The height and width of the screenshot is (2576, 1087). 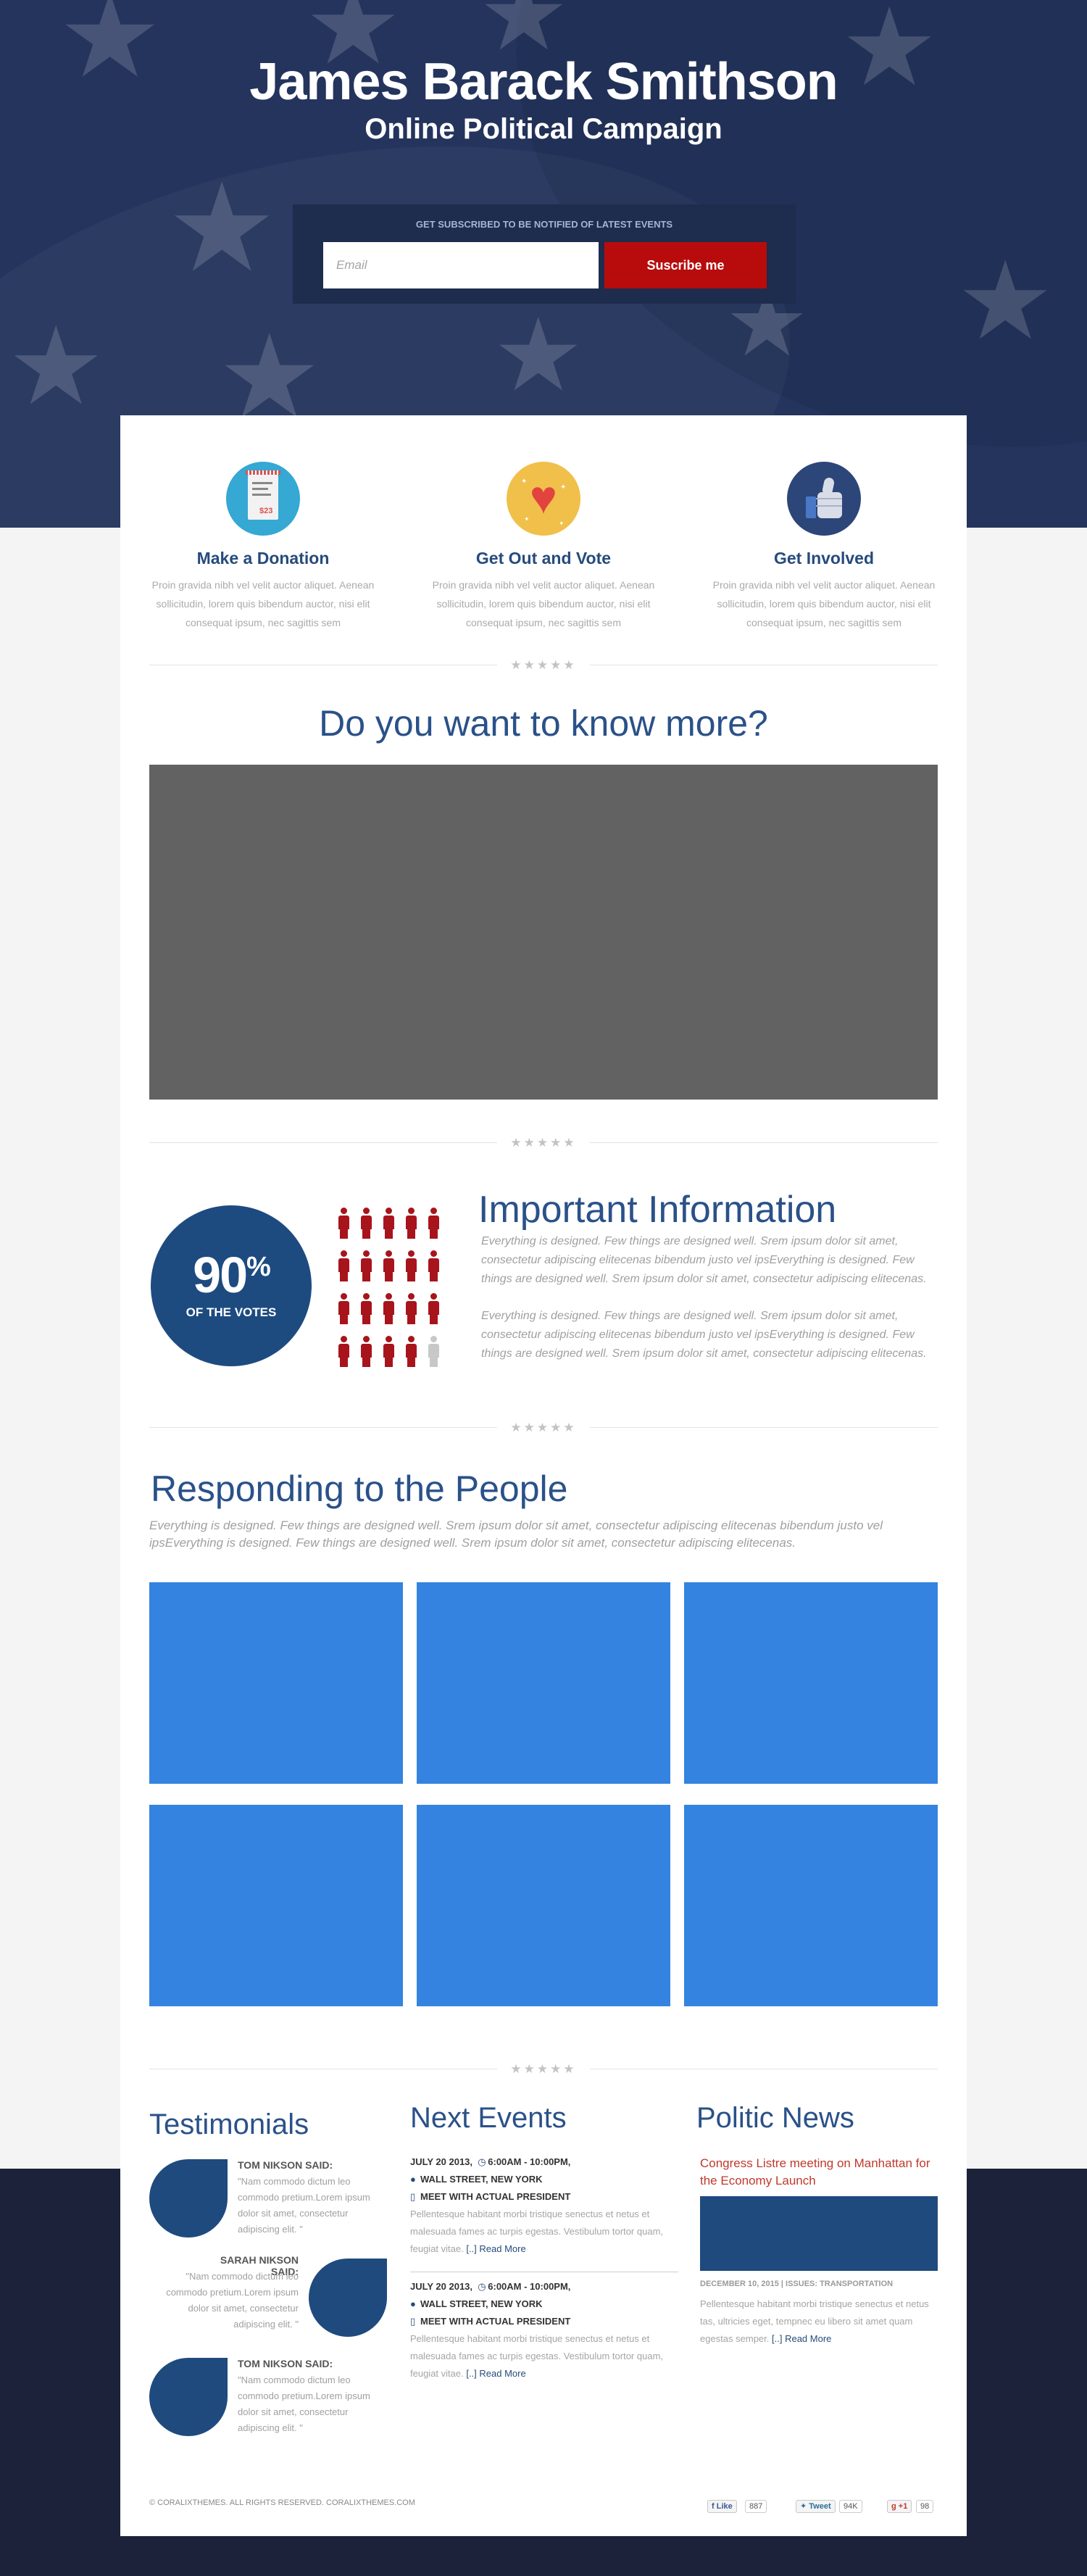 I want to click on info-title: Important Information, so click(x=657, y=1210).